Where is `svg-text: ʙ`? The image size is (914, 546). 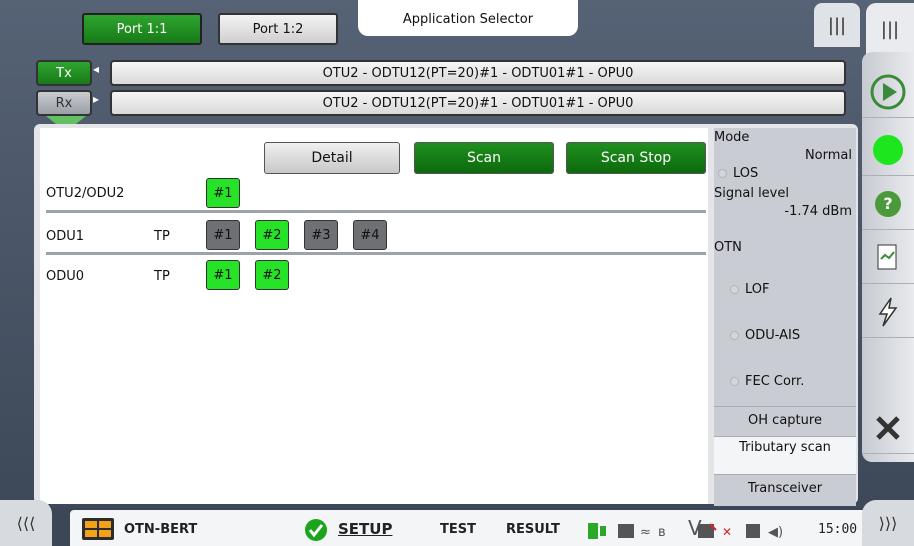
svg-text: ʙ is located at coordinates (662, 532).